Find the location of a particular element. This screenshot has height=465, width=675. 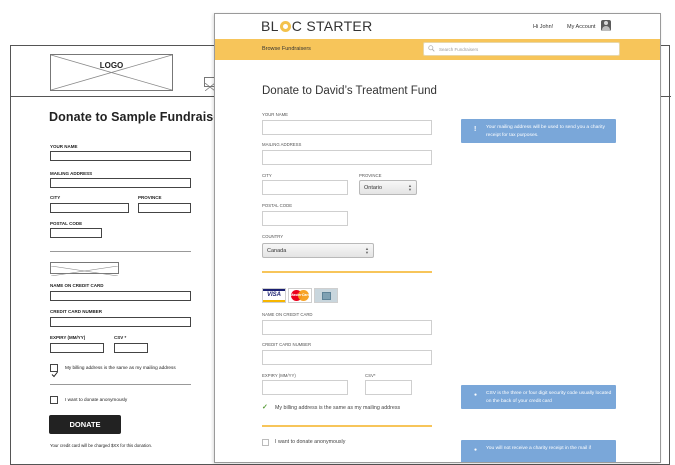

donate-button: DONATE is located at coordinates (85, 424).